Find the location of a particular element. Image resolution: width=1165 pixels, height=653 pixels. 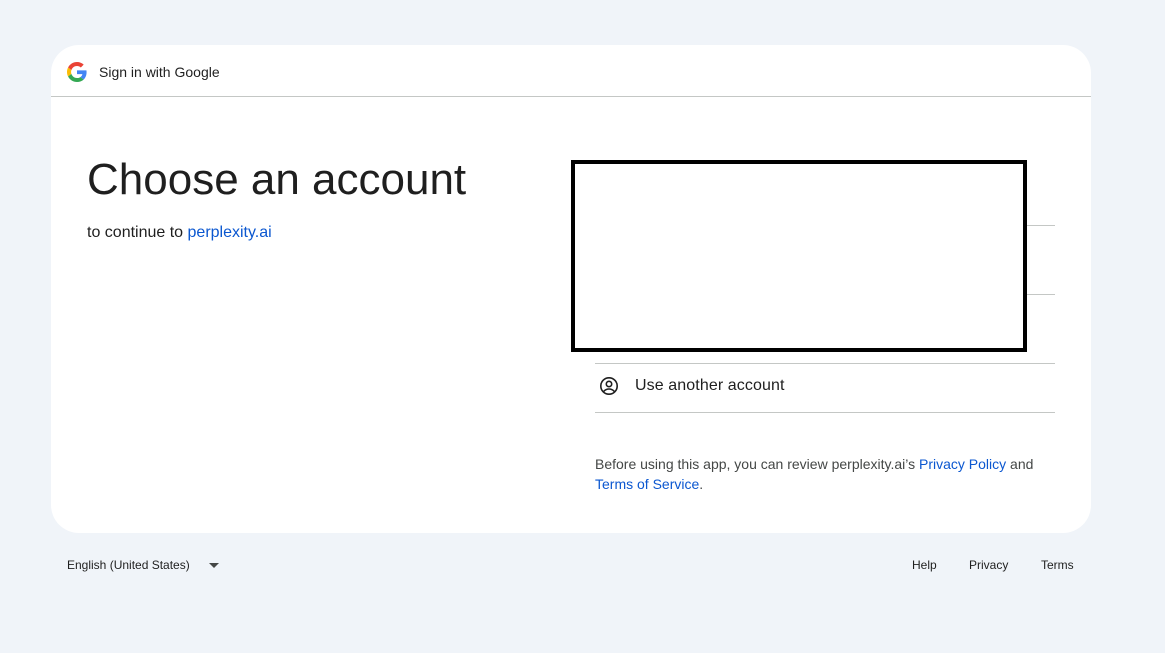

disclaimer-period: . is located at coordinates (701, 484).